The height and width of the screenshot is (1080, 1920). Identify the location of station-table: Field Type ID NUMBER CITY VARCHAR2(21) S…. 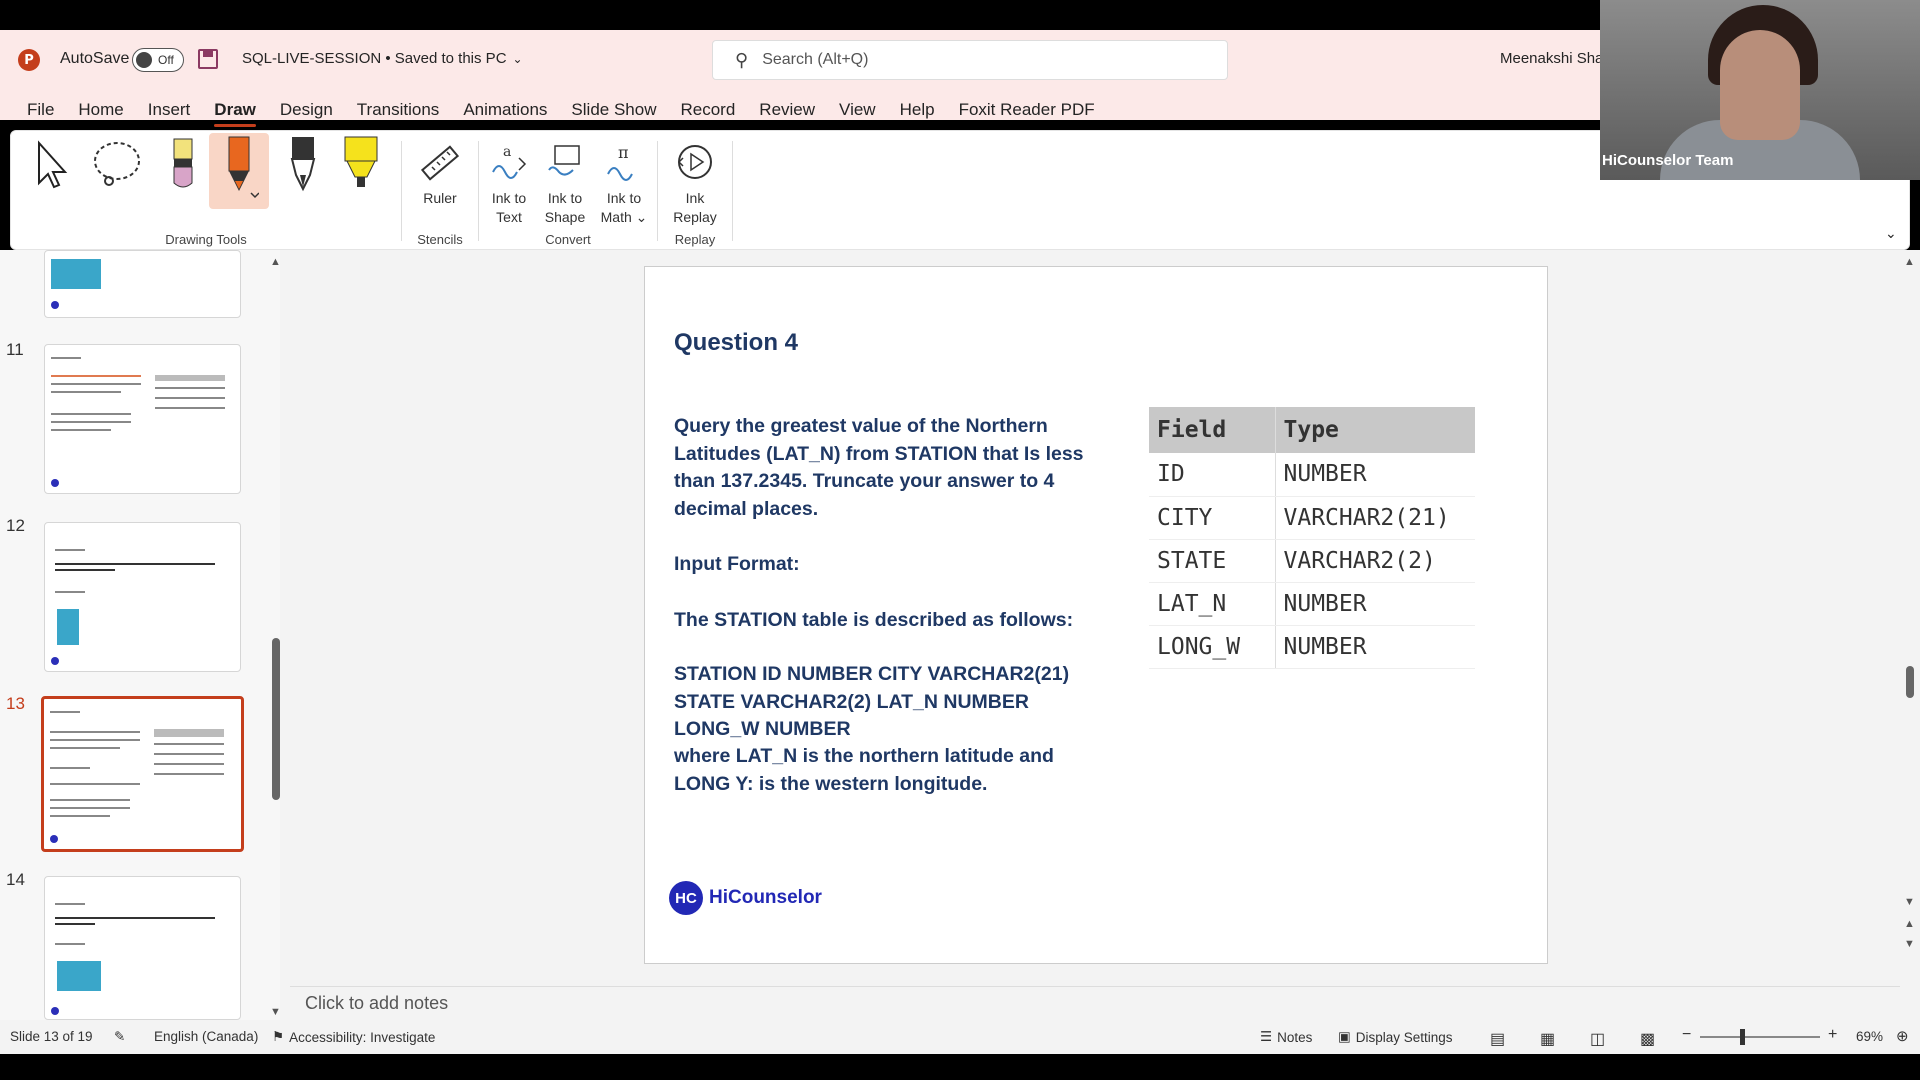
(1312, 538).